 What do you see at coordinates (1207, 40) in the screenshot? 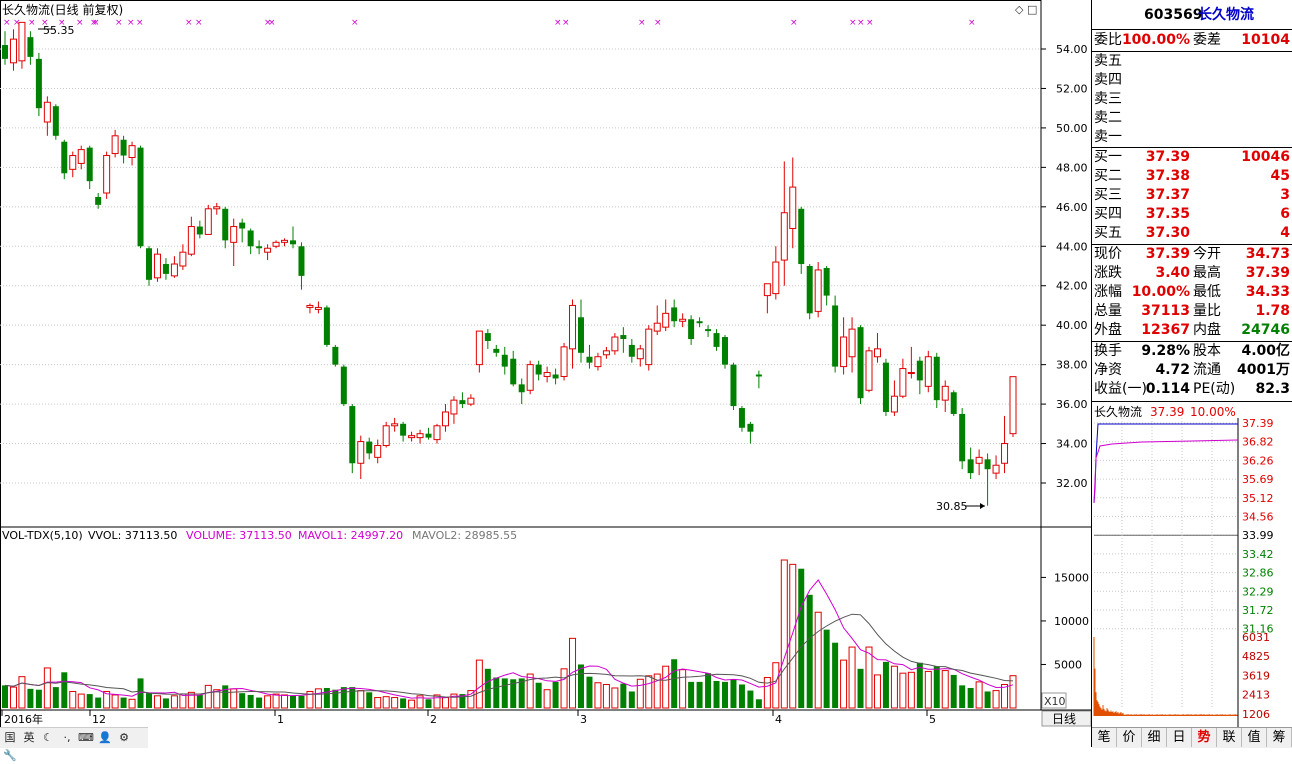
I see `weicha-label: 委差` at bounding box center [1207, 40].